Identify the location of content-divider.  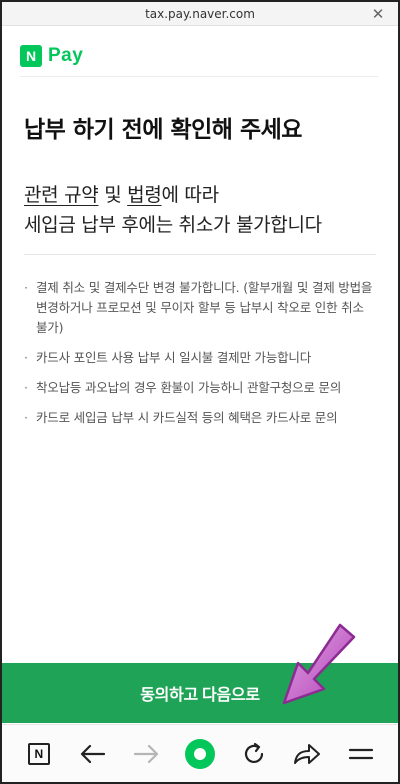
(200, 254).